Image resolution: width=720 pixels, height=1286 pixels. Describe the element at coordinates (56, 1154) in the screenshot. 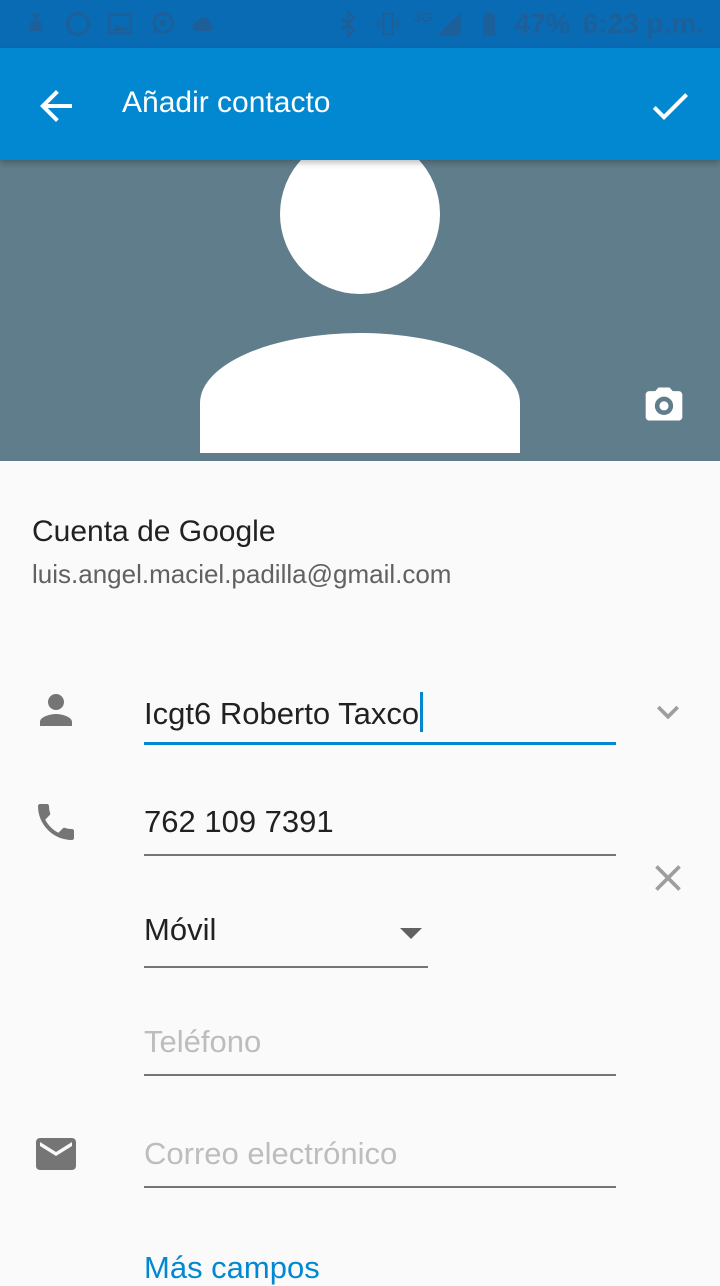

I see `email-icon` at that location.